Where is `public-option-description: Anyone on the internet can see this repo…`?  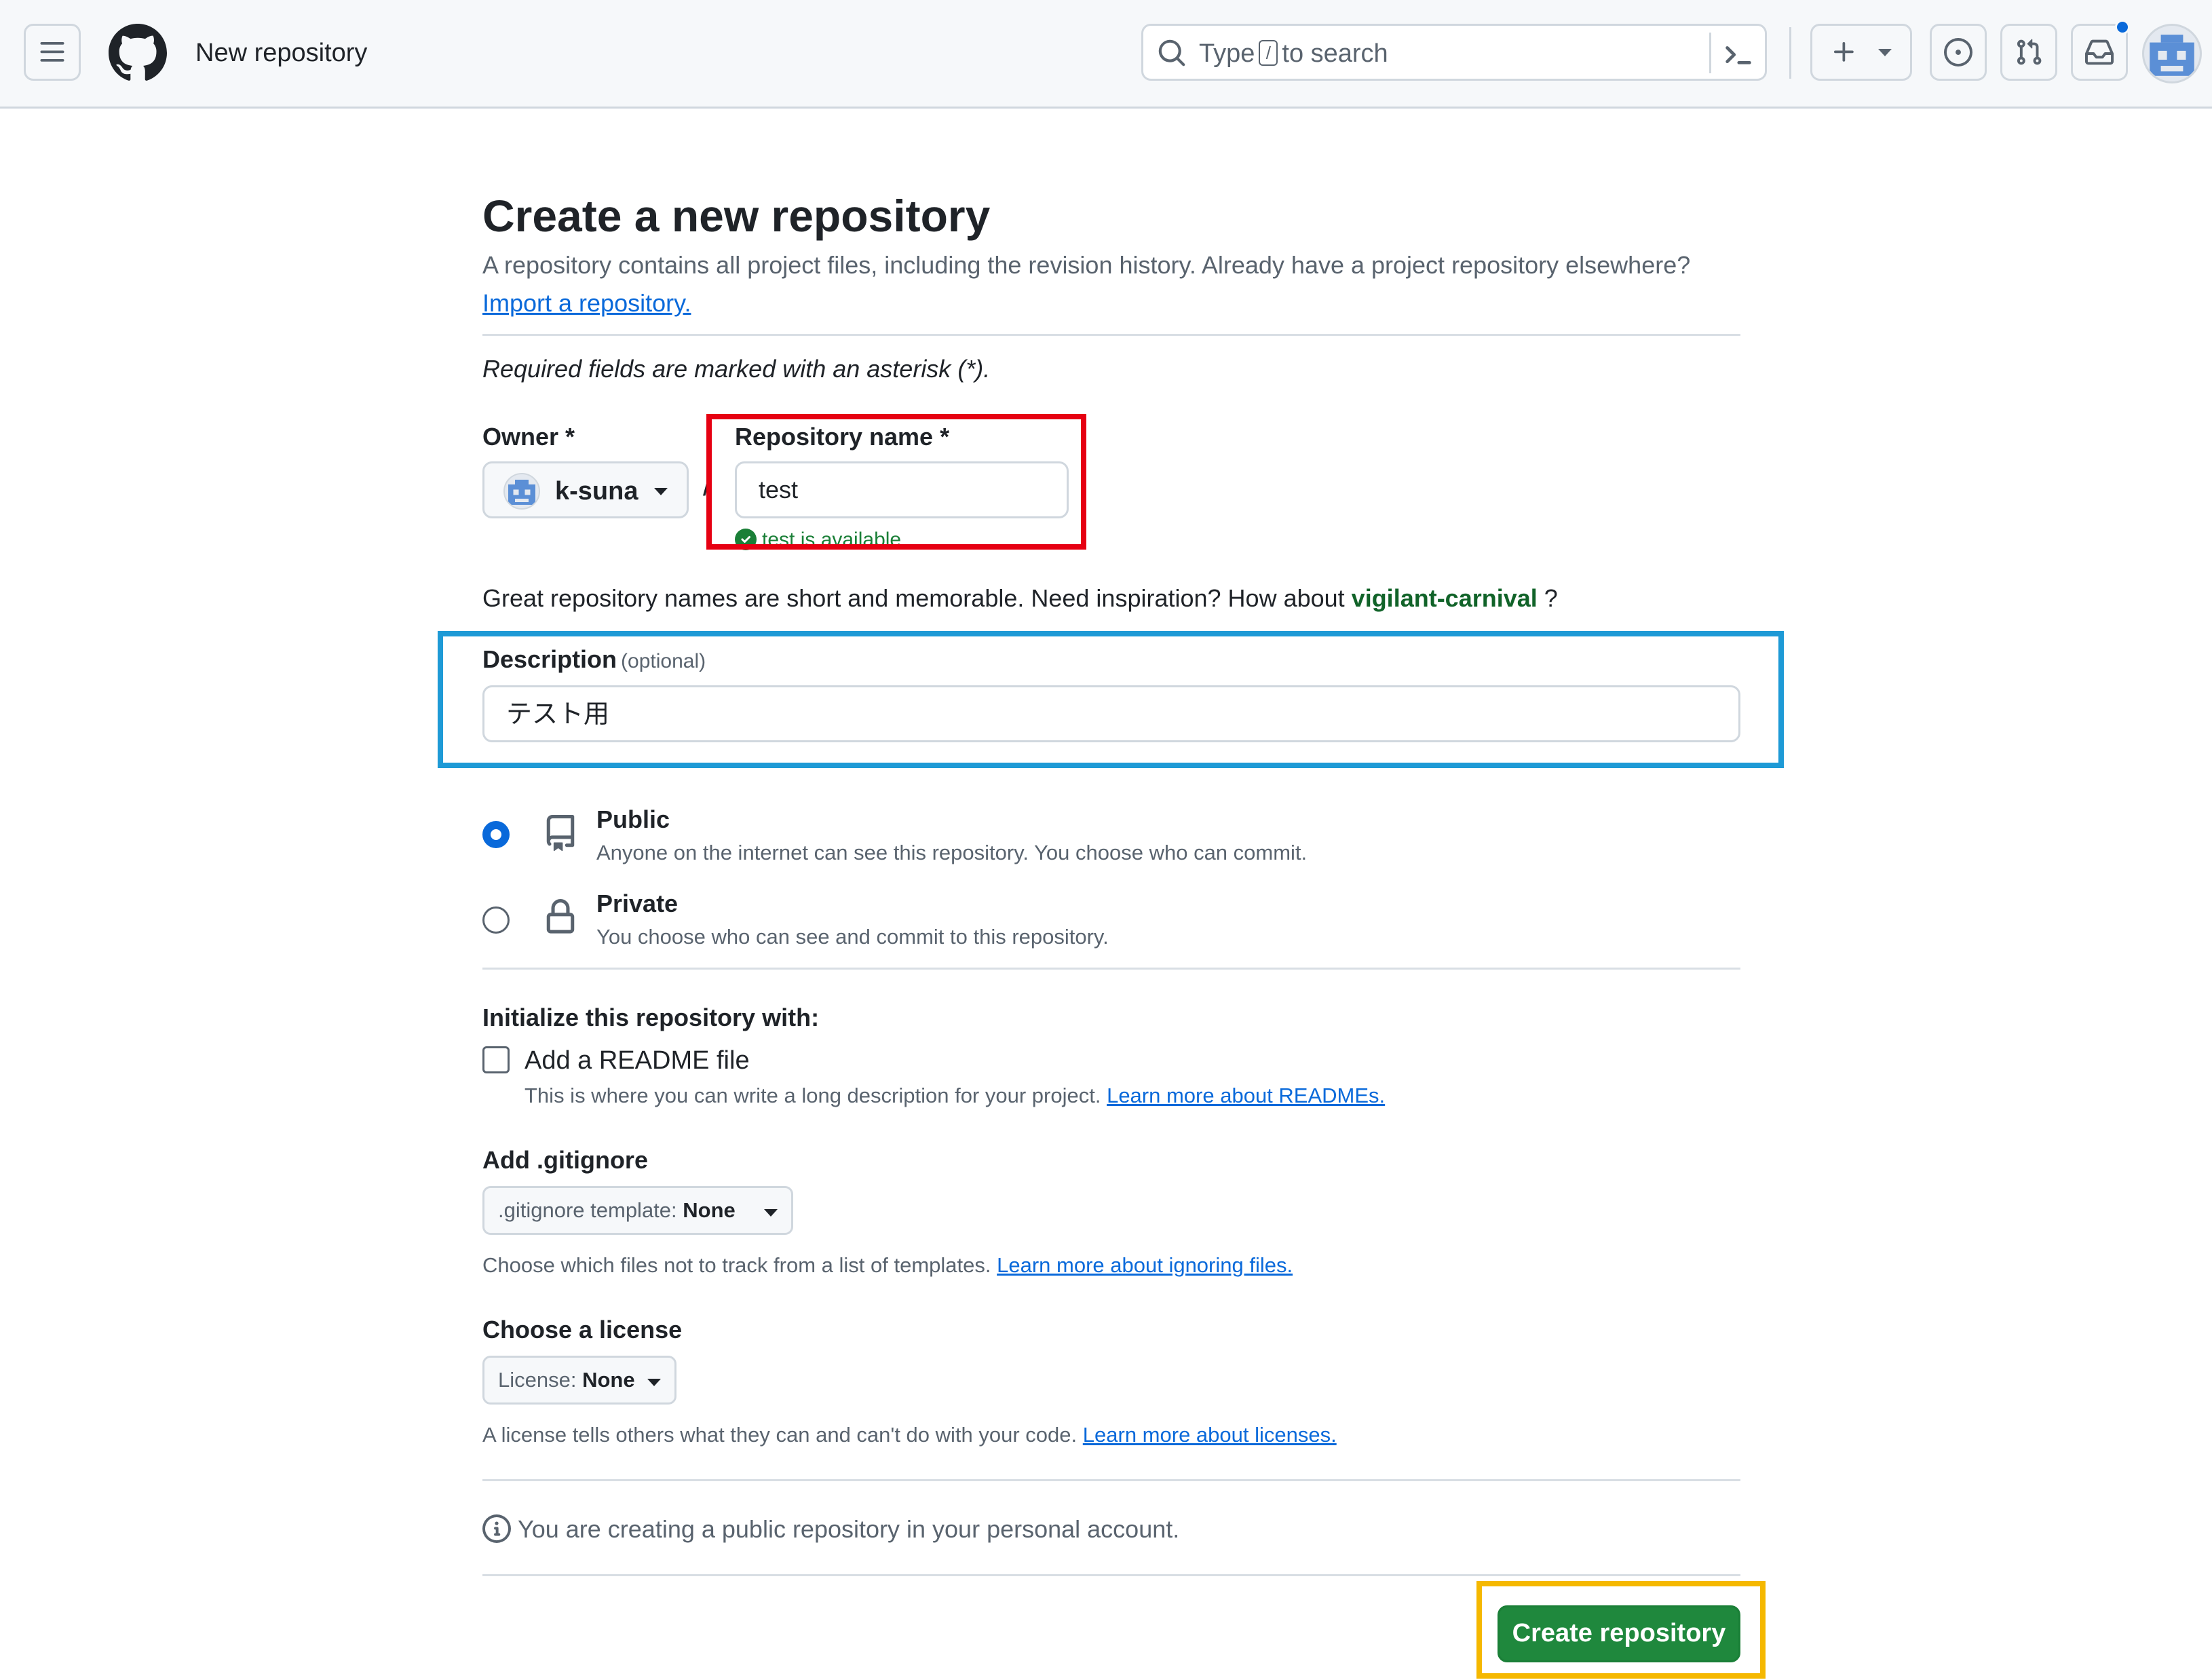
public-option-description: Anyone on the internet can see this repo… is located at coordinates (952, 852).